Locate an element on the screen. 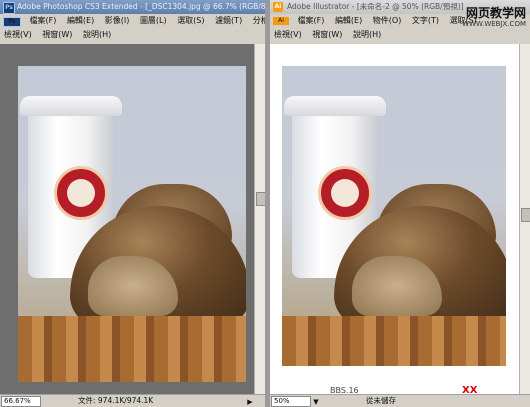 The height and width of the screenshot is (407, 530). watermark: 网页教学网 WWW.WEBJX.COM is located at coordinates (465, 18).